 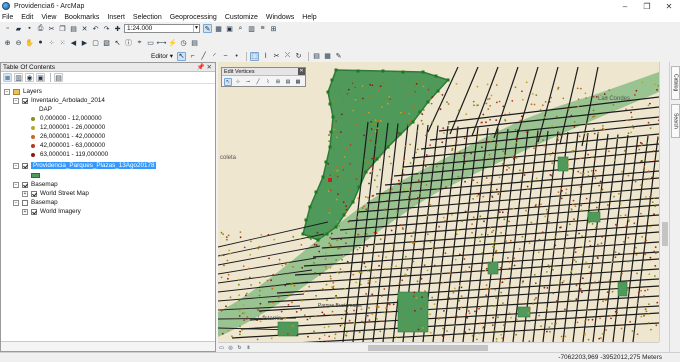 I want to click on map-vertical-scrollbar, so click(x=664, y=202).